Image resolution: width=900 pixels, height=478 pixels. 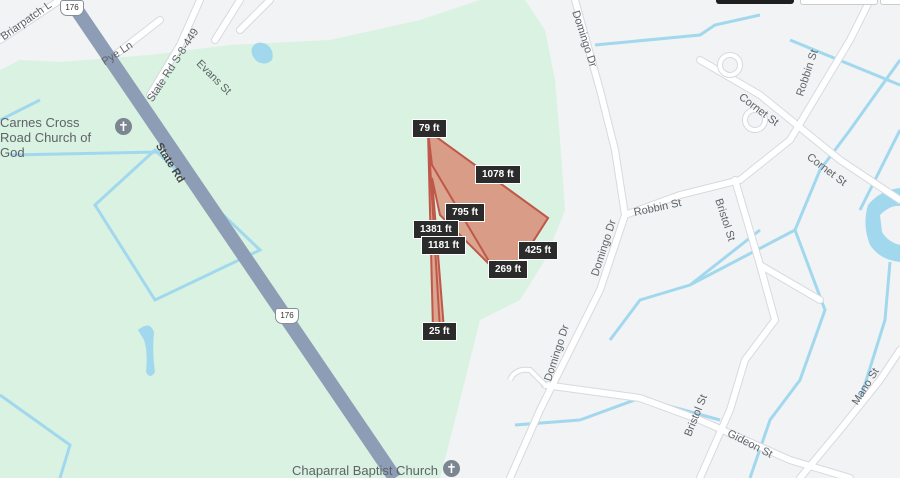 What do you see at coordinates (755, 2) in the screenshot?
I see `map-type-button` at bounding box center [755, 2].